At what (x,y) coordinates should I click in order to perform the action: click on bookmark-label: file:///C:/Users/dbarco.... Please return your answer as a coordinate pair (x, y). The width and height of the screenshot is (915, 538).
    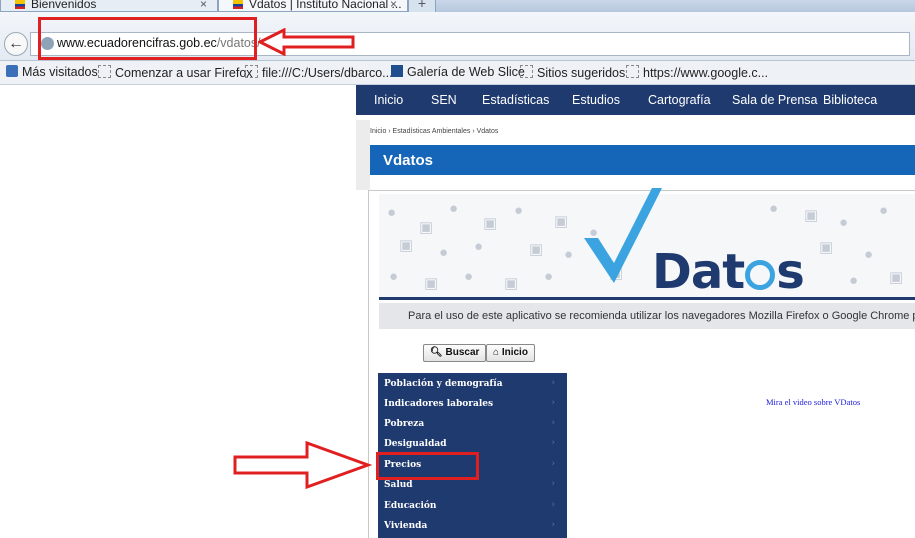
    Looking at the image, I should click on (327, 73).